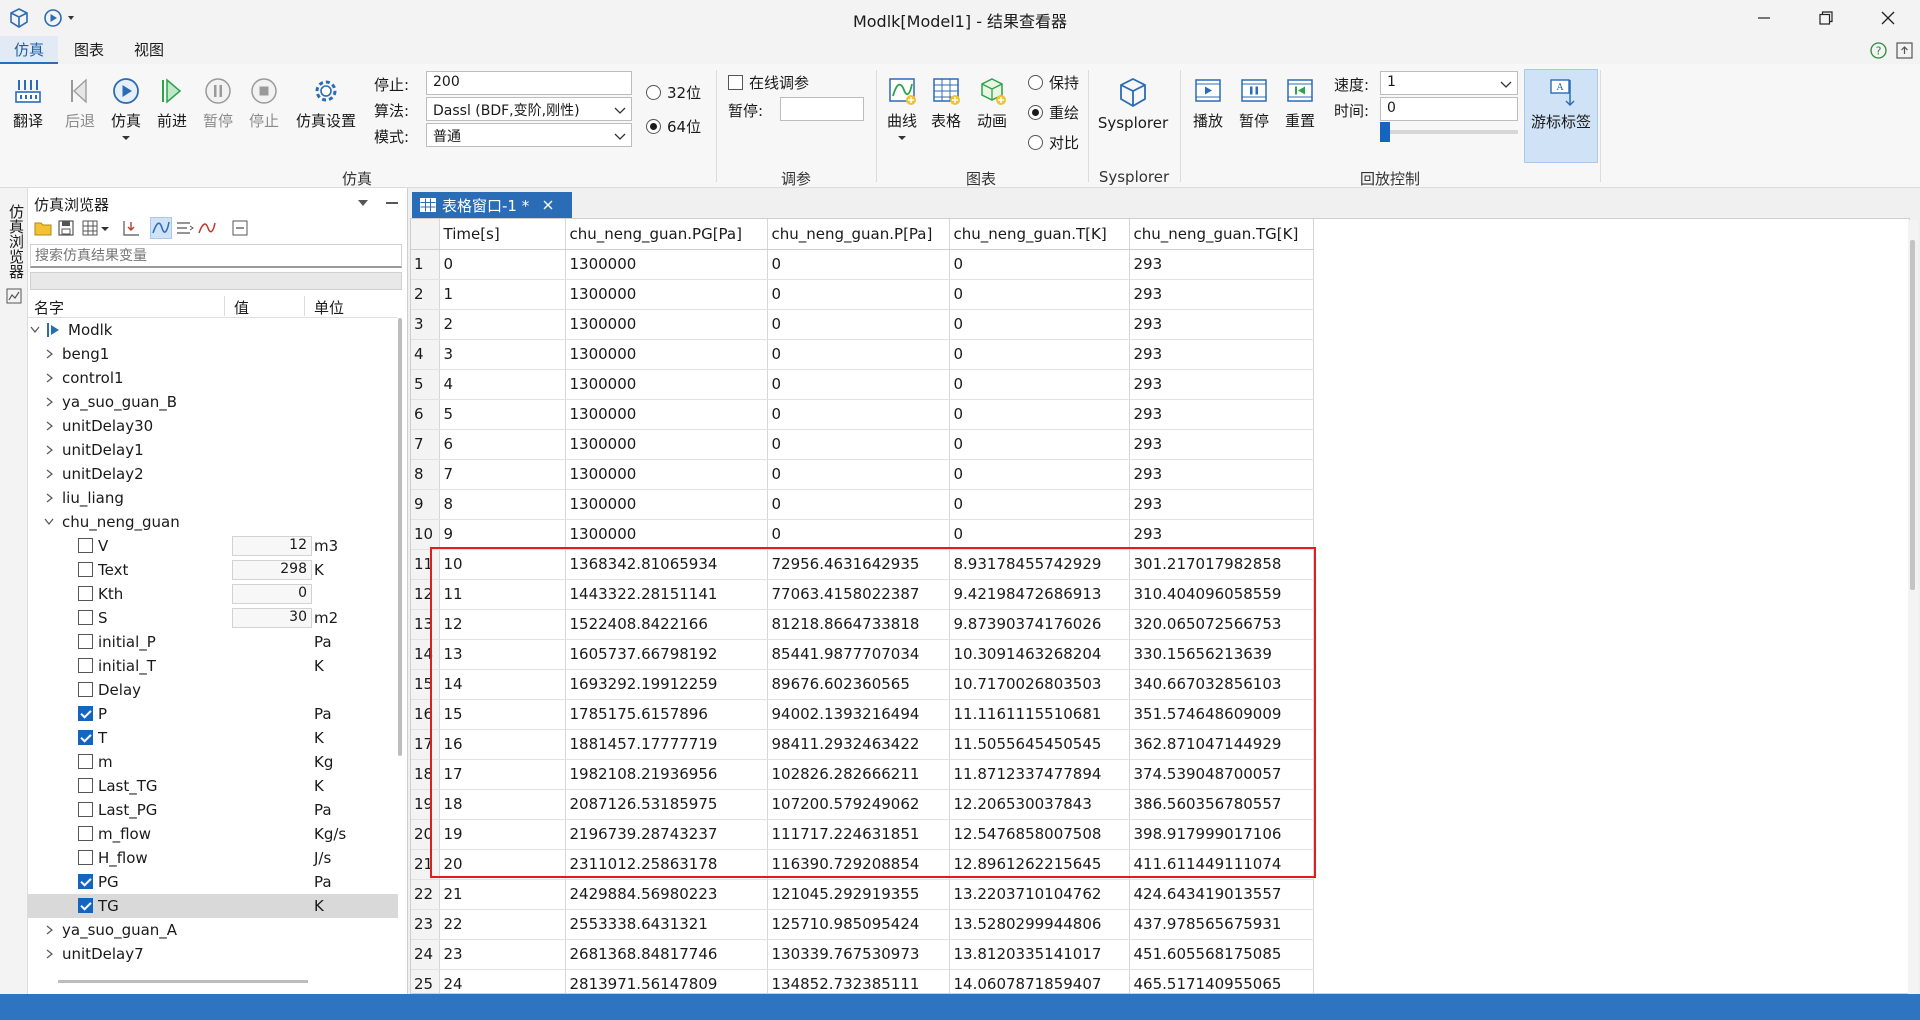 The width and height of the screenshot is (1920, 1020). What do you see at coordinates (425, 894) in the screenshot?
I see `row-number: 22` at bounding box center [425, 894].